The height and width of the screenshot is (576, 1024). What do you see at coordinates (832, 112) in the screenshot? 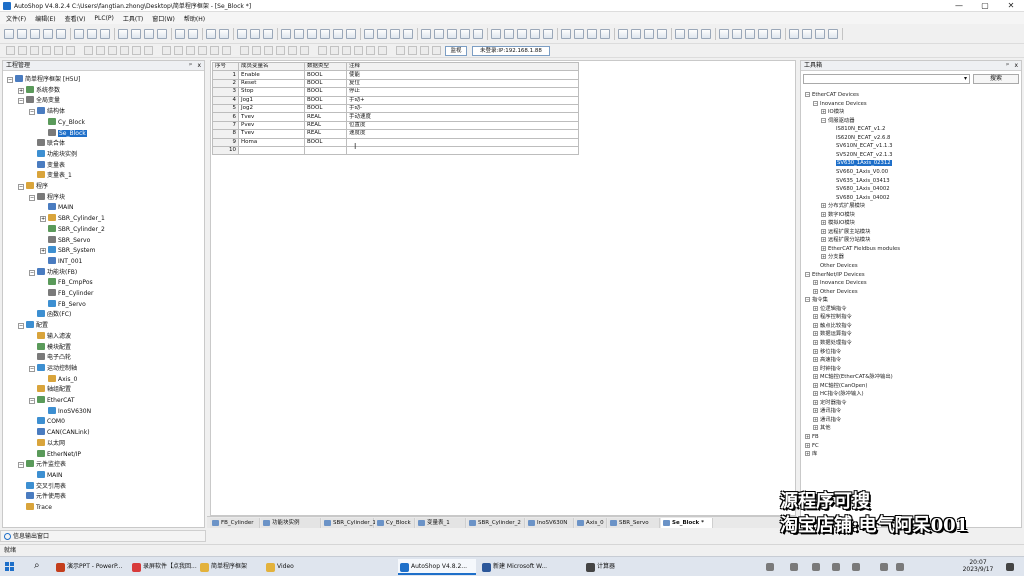
I see `toolbox-item-io: + IO模块` at bounding box center [832, 112].